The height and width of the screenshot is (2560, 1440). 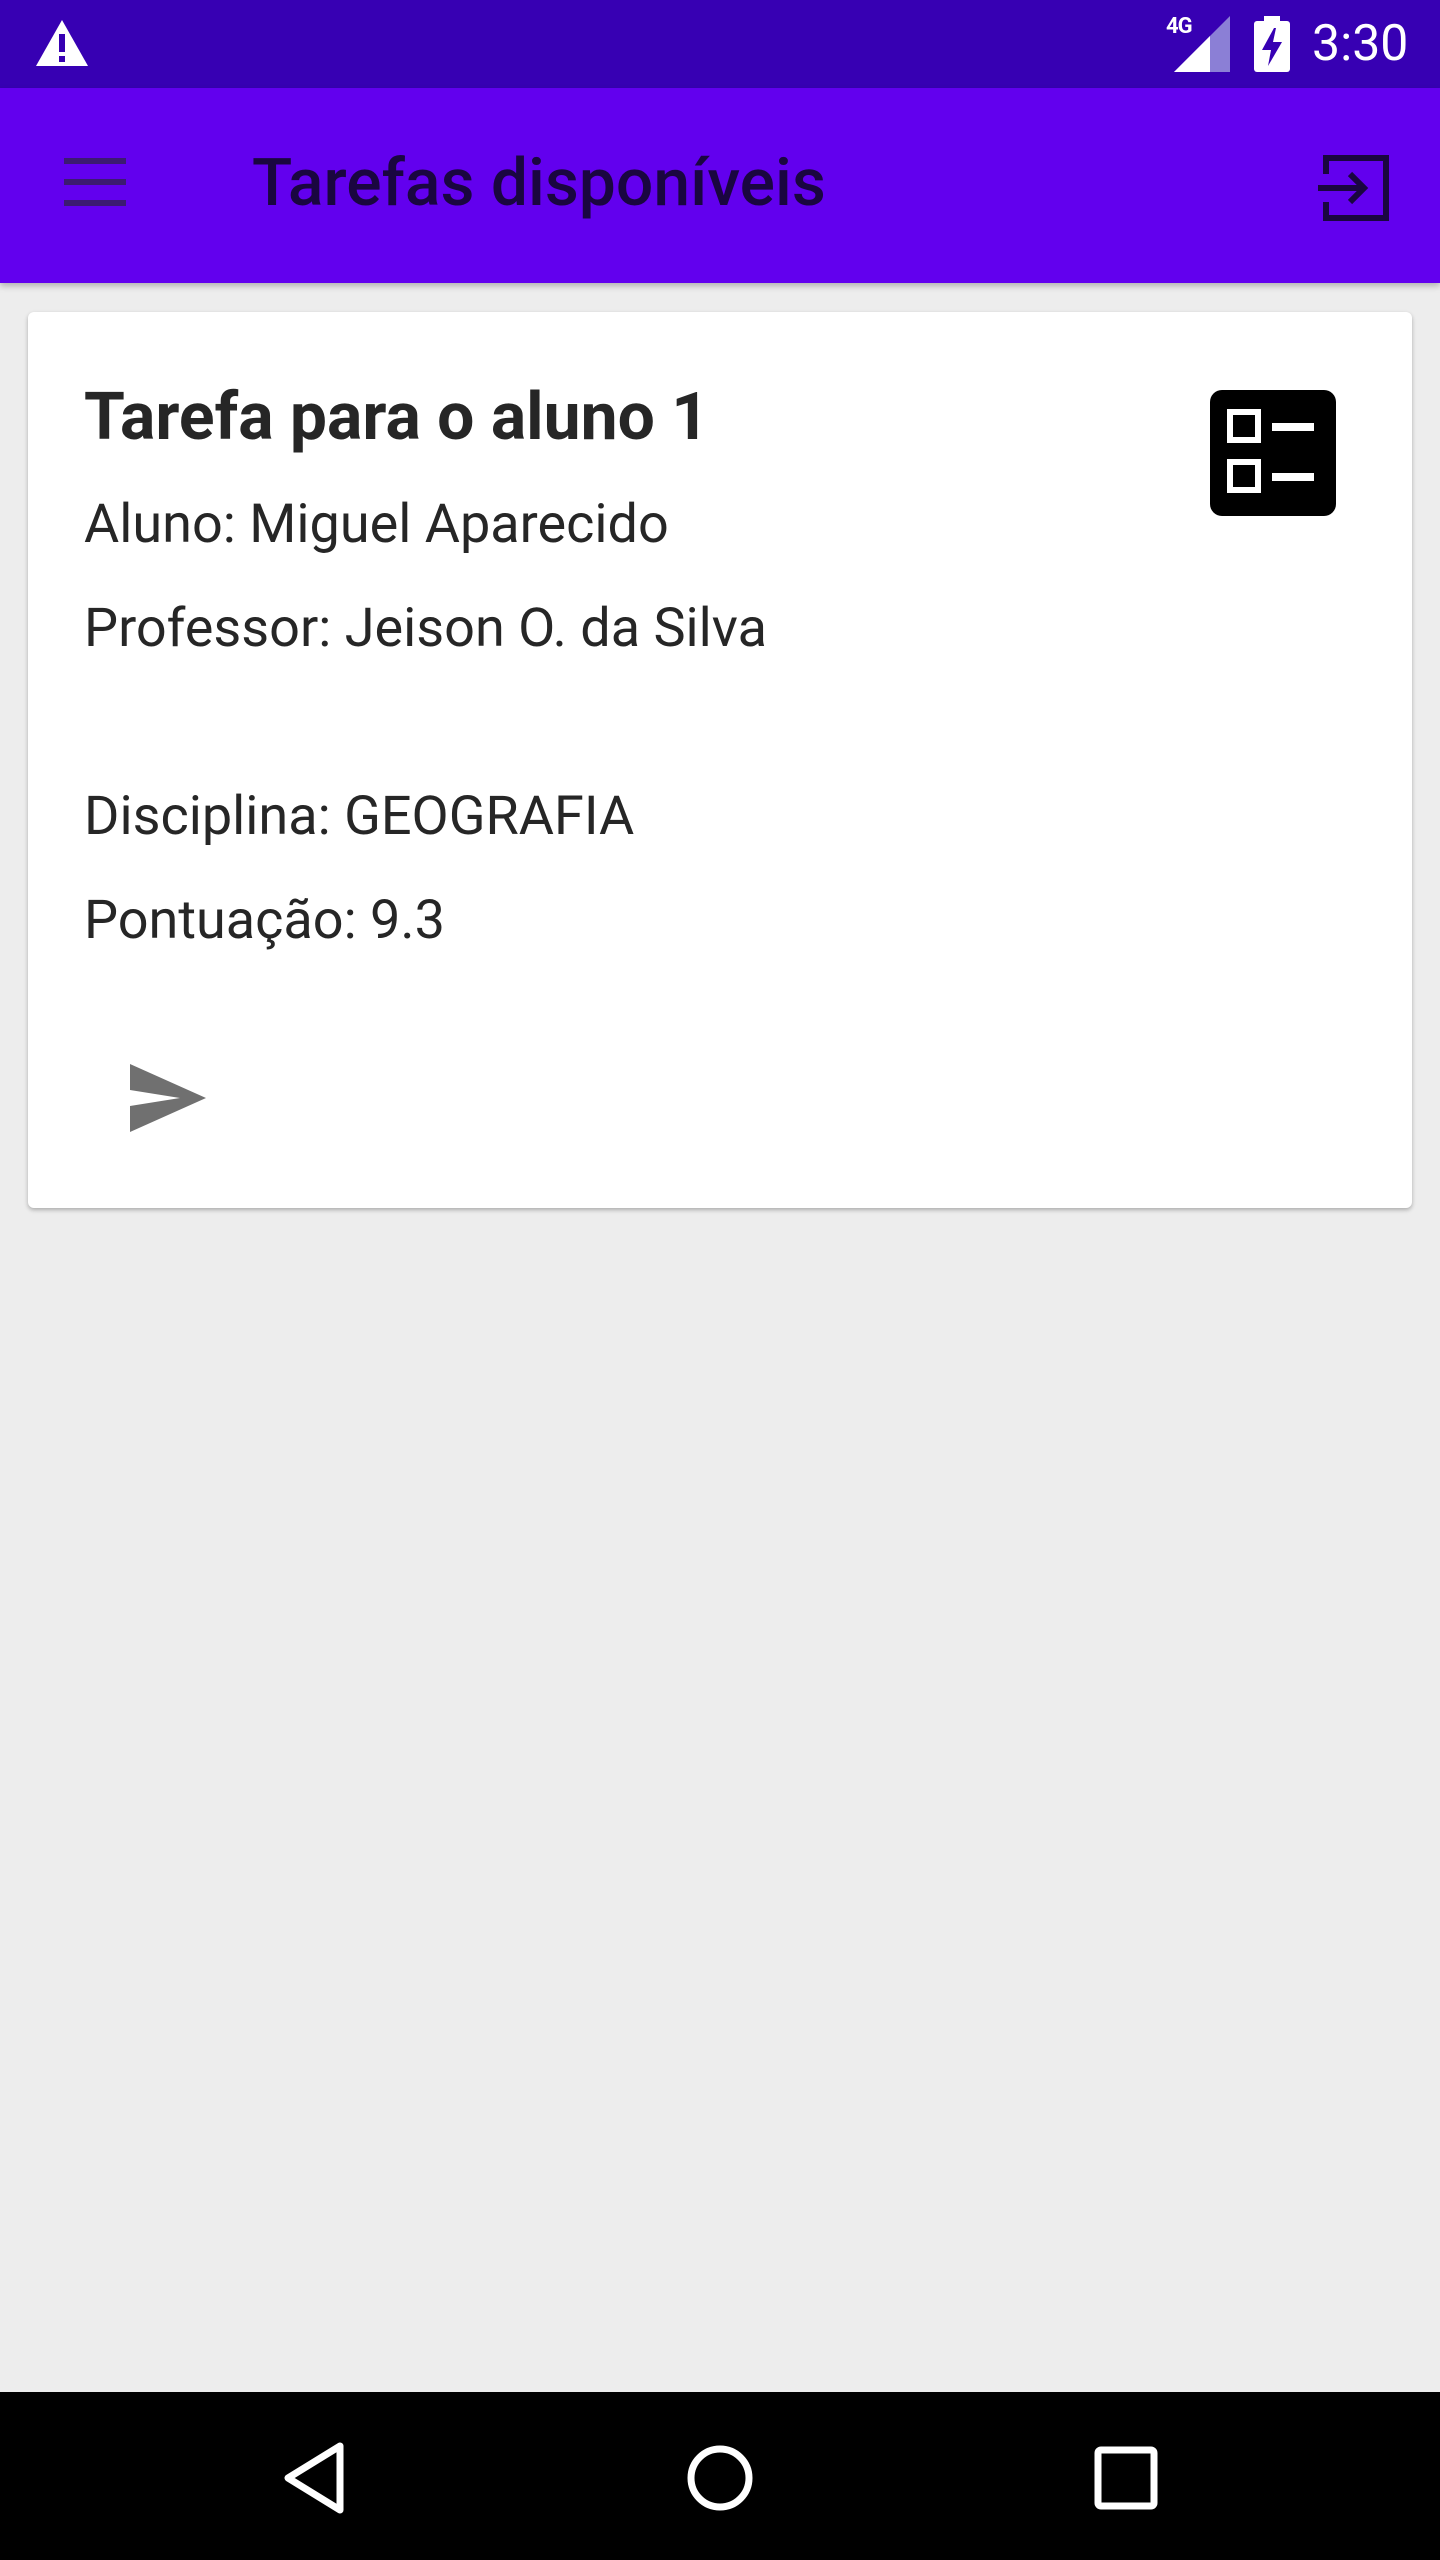 What do you see at coordinates (720, 44) in the screenshot?
I see `status-bar: 4G 3:30` at bounding box center [720, 44].